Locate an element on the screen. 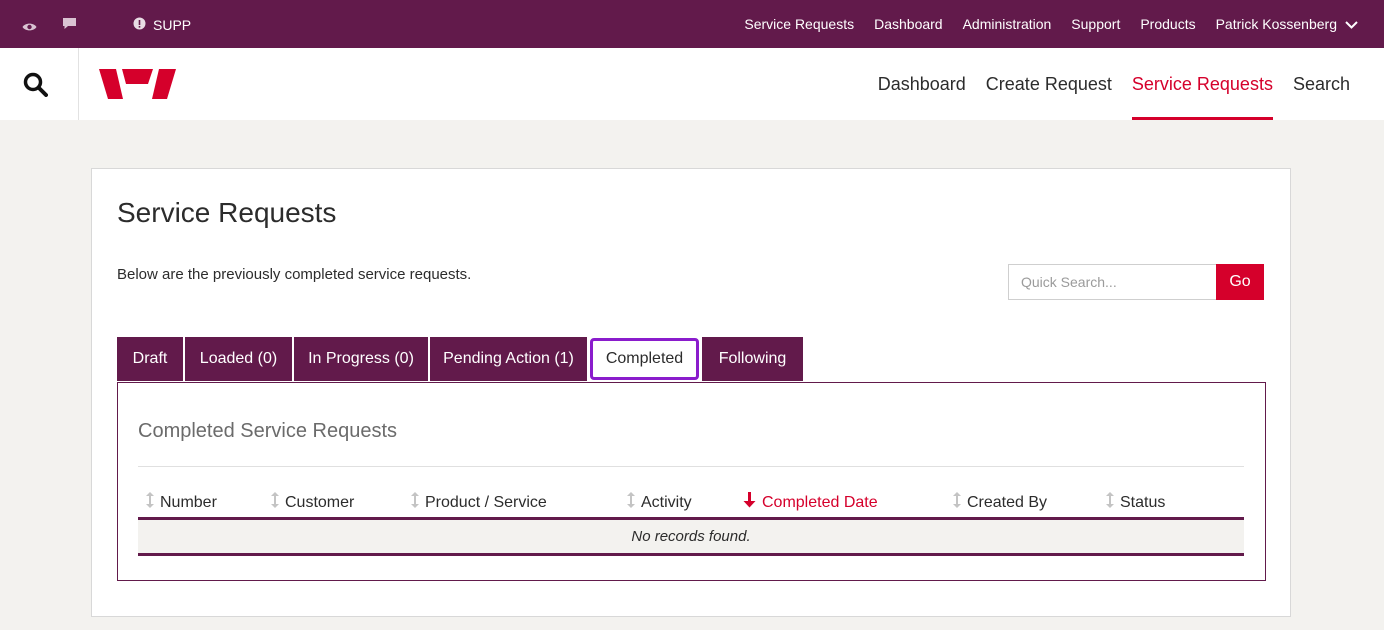 The width and height of the screenshot is (1384, 630). column-label: Number is located at coordinates (188, 502).